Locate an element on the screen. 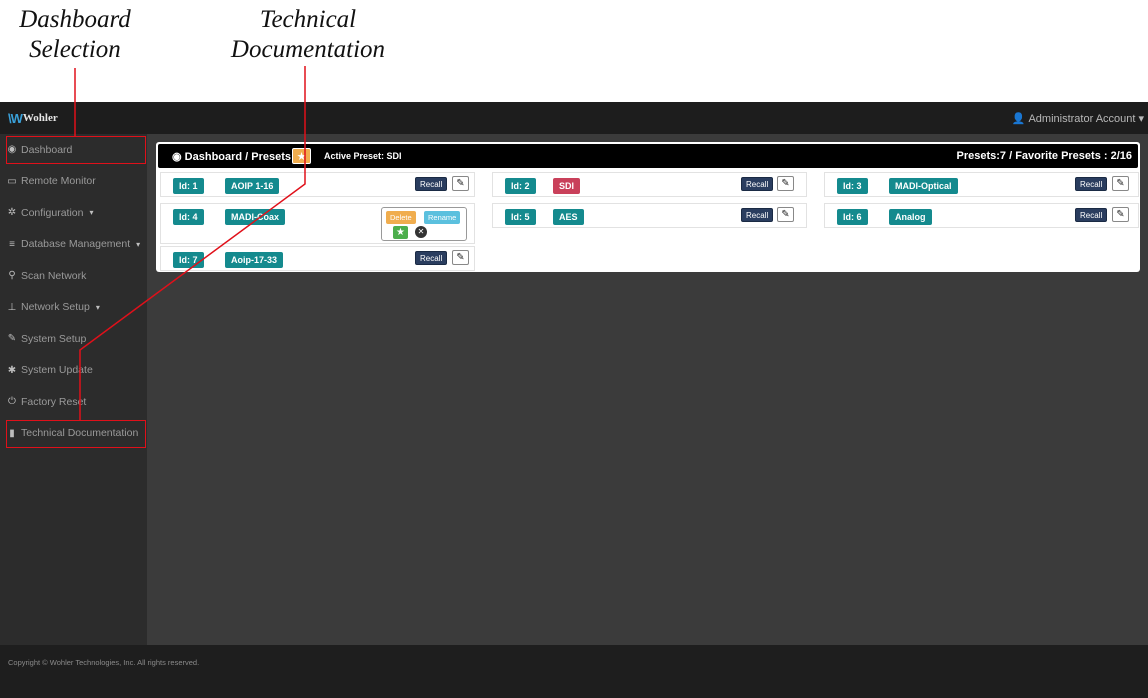 This screenshot has width=1148, height=698. panel-title: ◉ Dashboard / Presets is located at coordinates (231, 156).